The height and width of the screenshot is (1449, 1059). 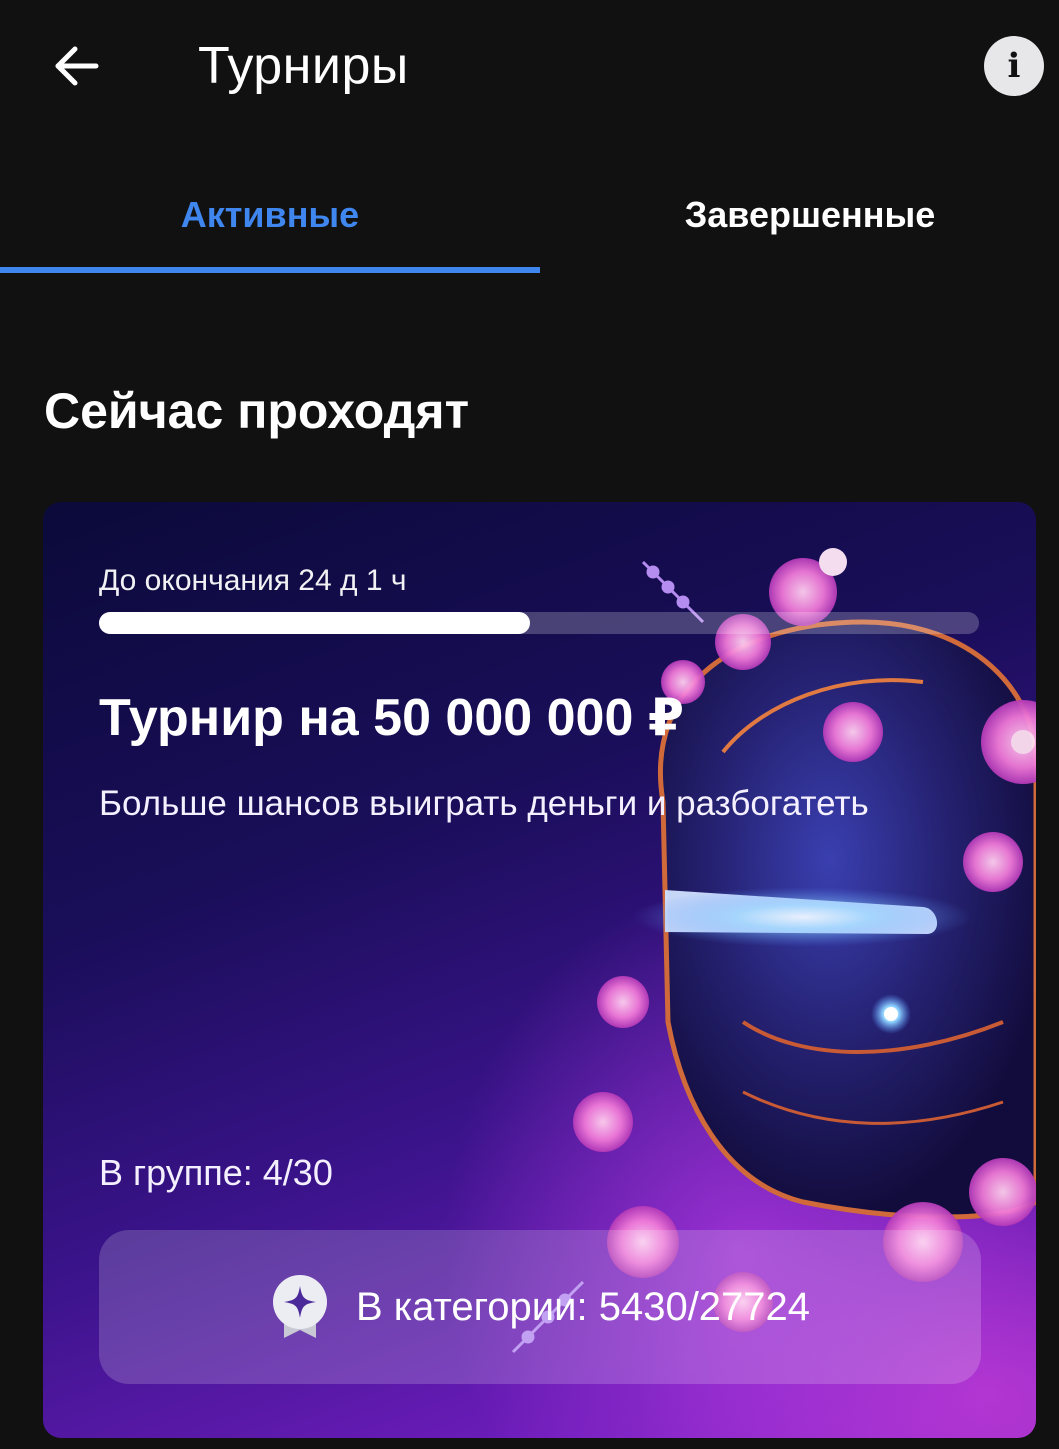 I want to click on group-rank: В группе: 4/30, so click(x=216, y=1172).